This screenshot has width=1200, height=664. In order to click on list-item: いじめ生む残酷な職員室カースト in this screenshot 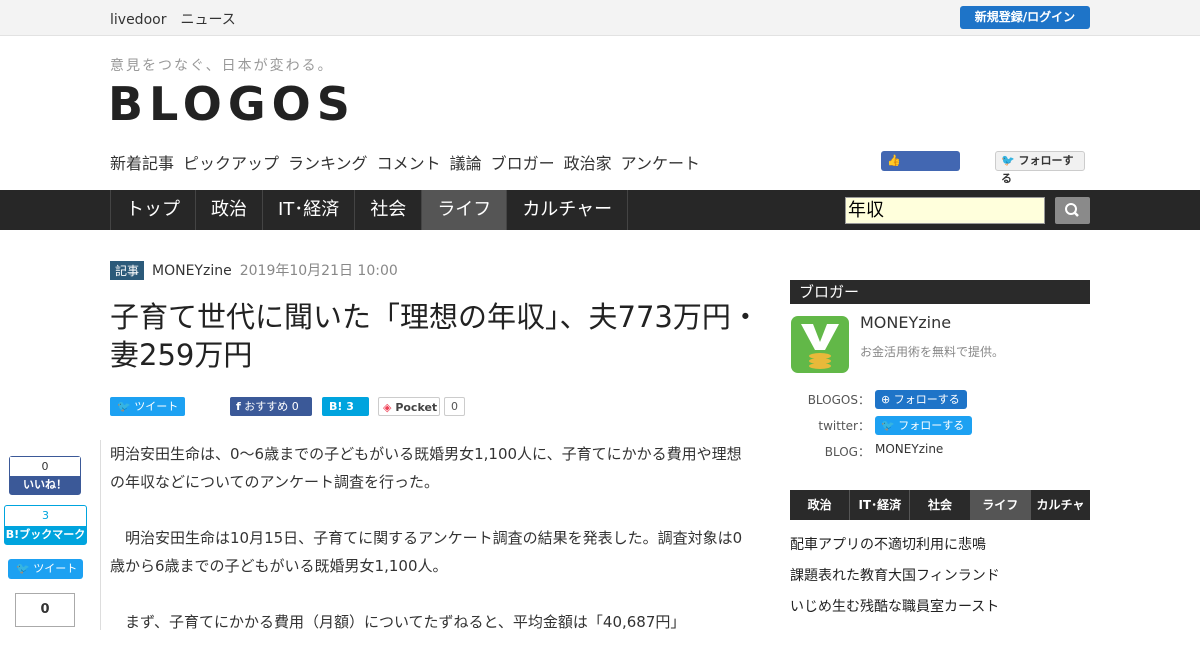, I will do `click(940, 612)`.